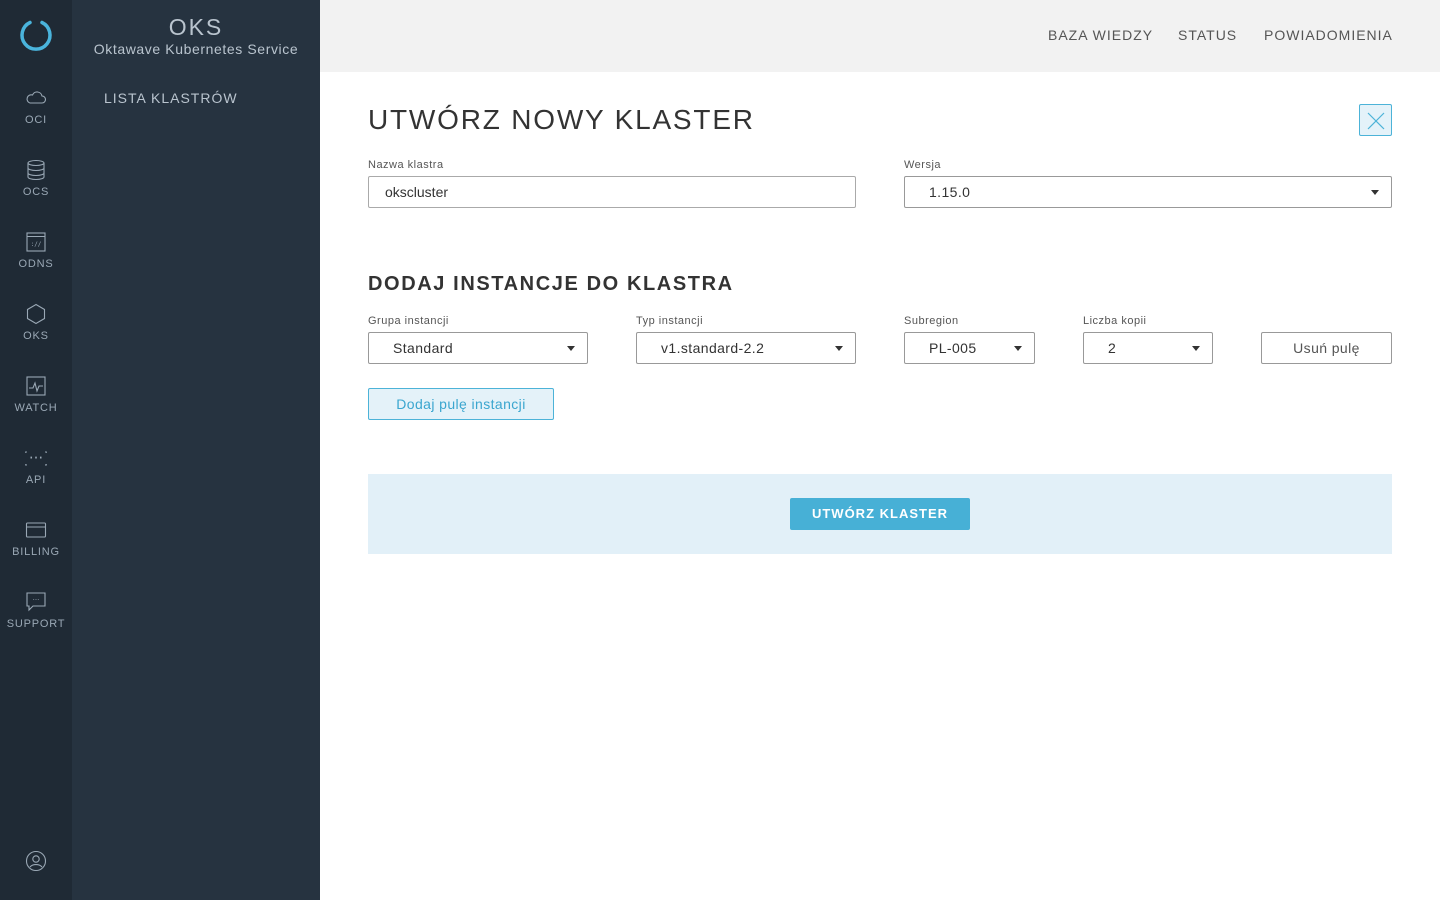 Image resolution: width=1440 pixels, height=900 pixels. What do you see at coordinates (931, 321) in the screenshot?
I see `subregion-label: Subregion` at bounding box center [931, 321].